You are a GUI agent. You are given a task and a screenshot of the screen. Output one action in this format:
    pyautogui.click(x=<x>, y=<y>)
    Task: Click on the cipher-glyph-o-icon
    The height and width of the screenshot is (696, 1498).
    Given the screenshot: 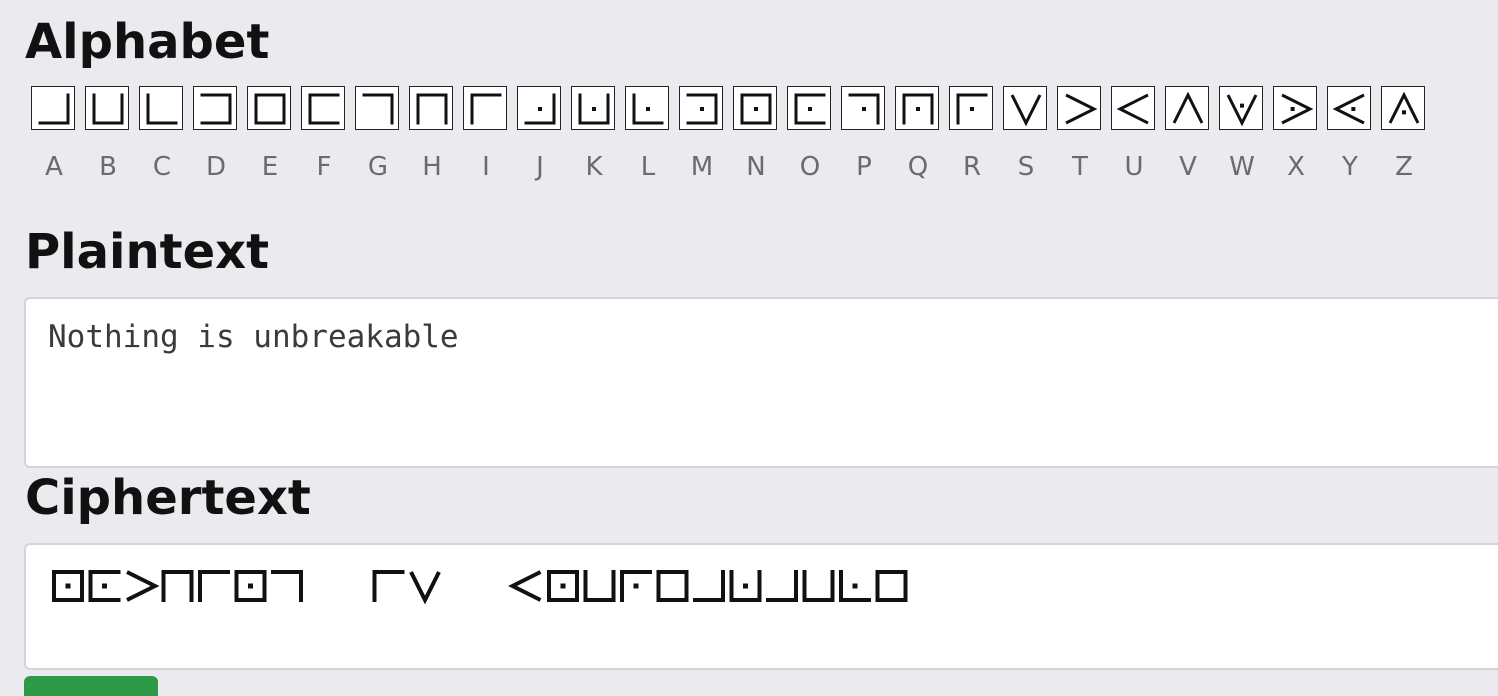 What is the action you would take?
    pyautogui.click(x=104, y=586)
    